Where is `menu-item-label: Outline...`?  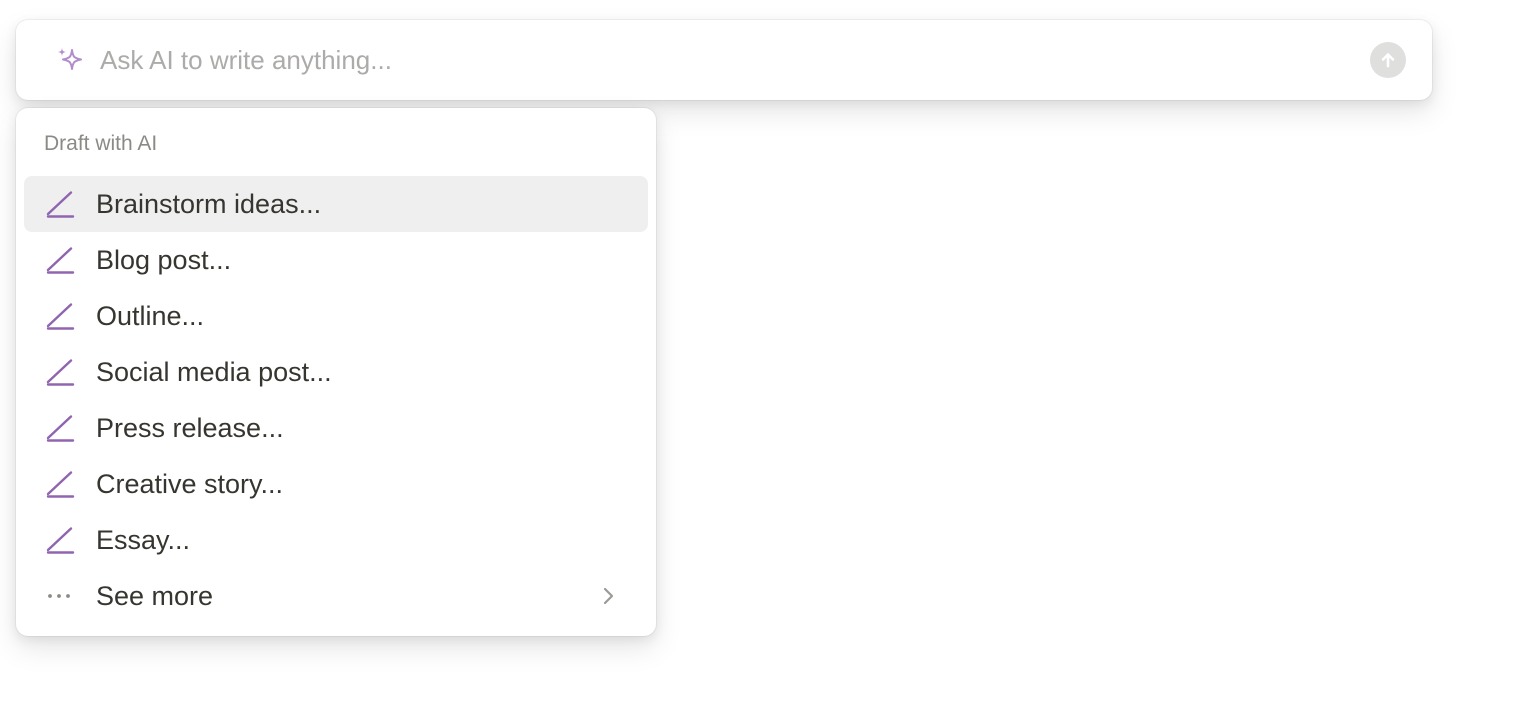
menu-item-label: Outline... is located at coordinates (150, 315).